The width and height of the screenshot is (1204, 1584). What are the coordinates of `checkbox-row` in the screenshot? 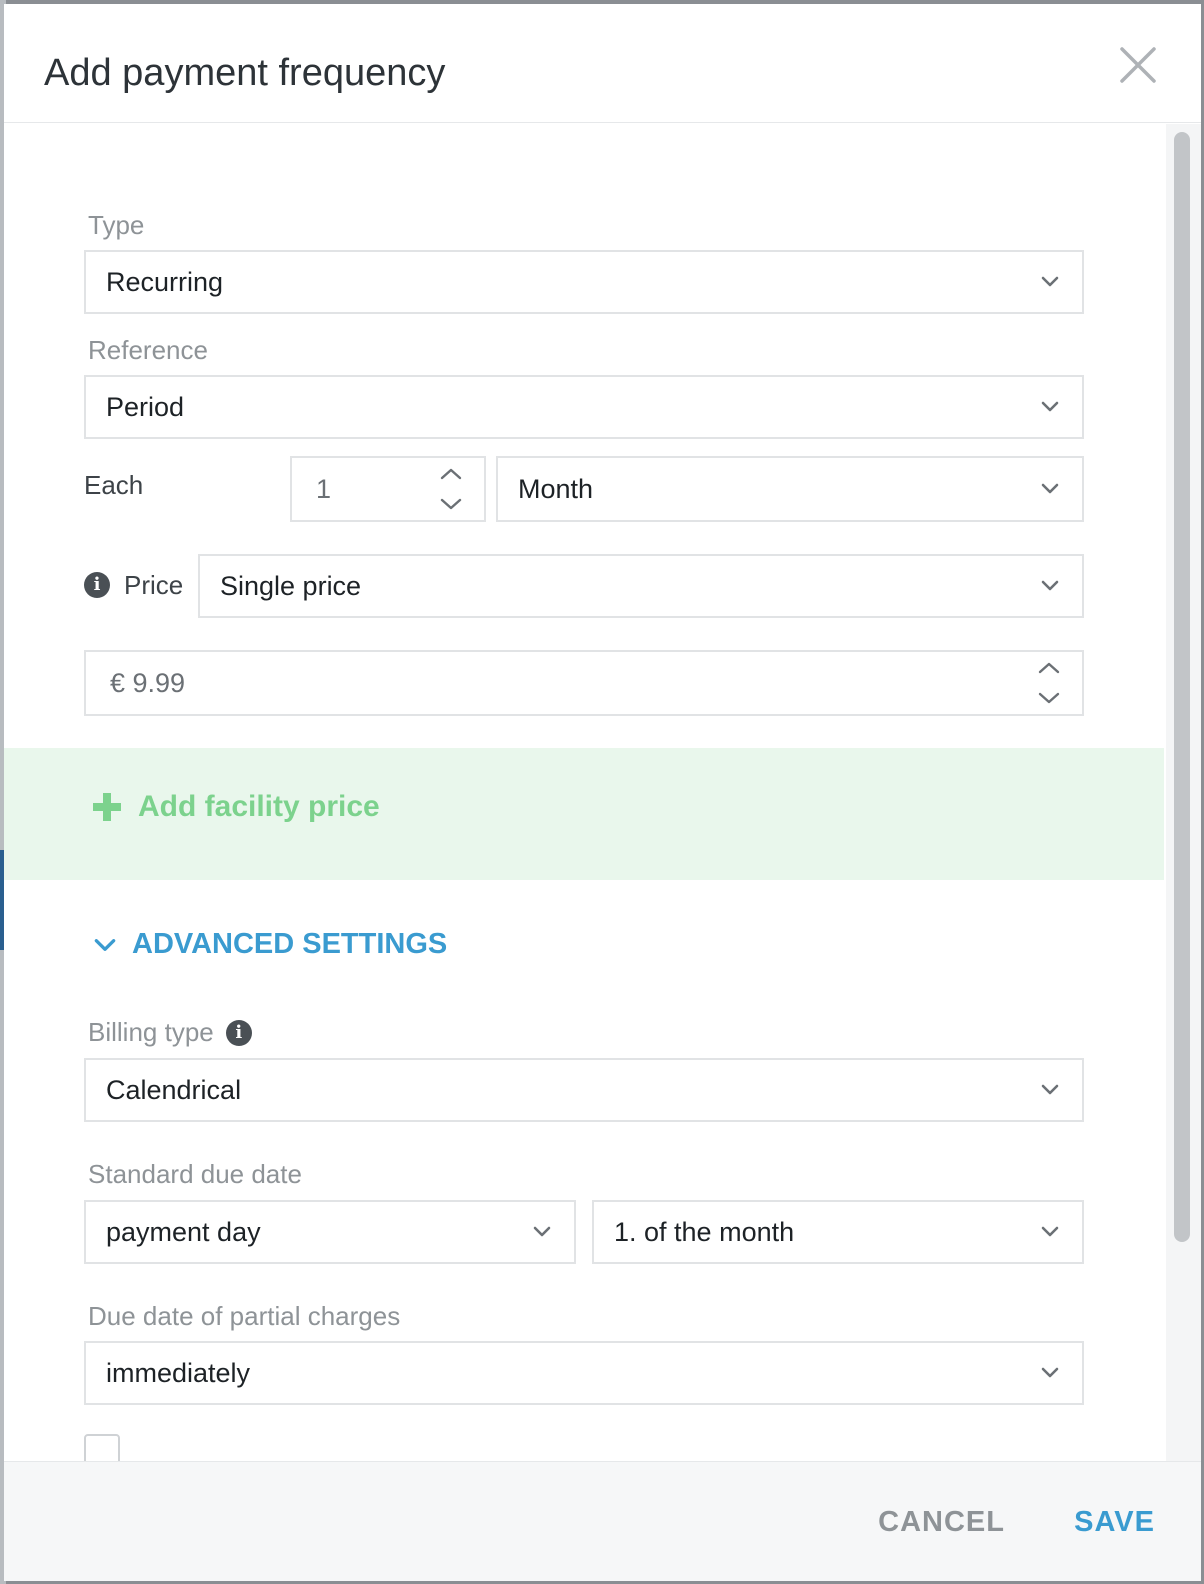 It's located at (102, 1449).